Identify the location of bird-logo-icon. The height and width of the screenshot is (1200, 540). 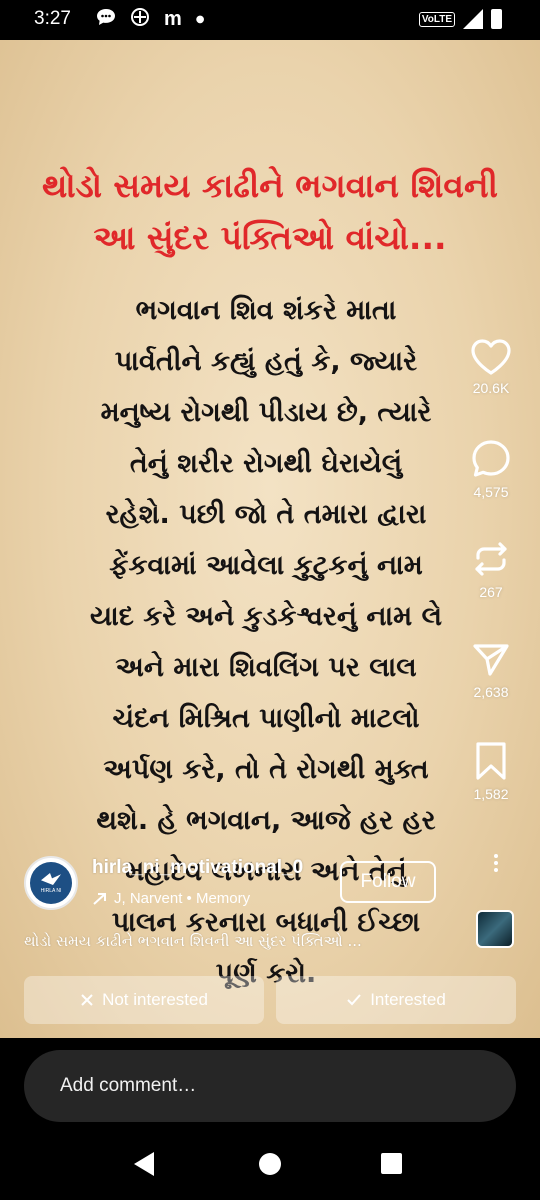
(51, 879).